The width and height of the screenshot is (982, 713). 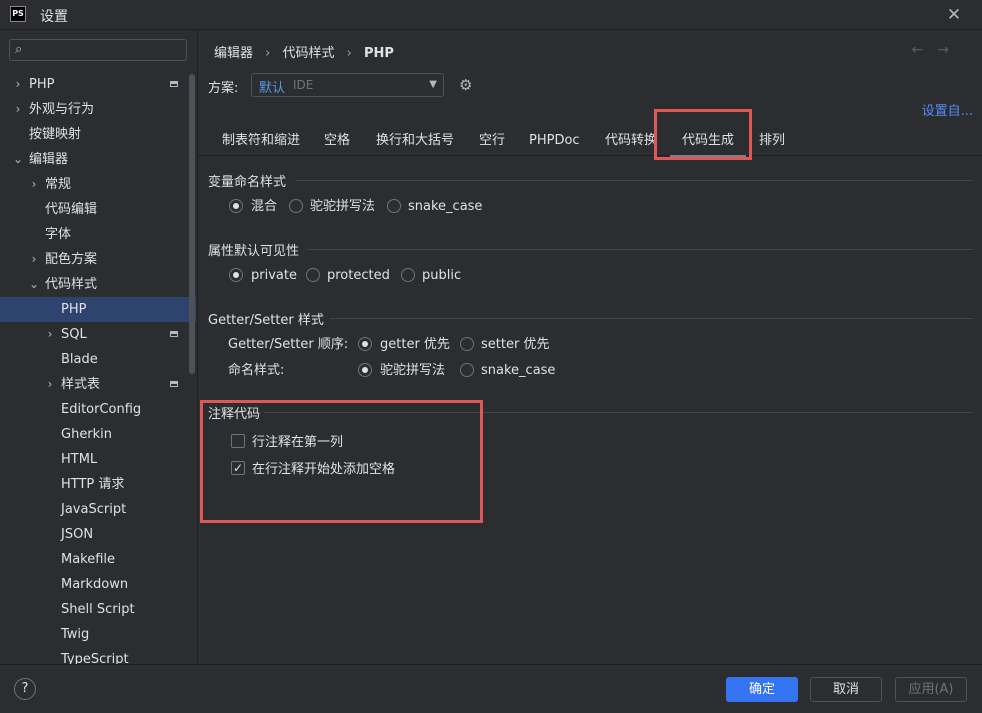 What do you see at coordinates (762, 689) in the screenshot?
I see `ok-button: 确定` at bounding box center [762, 689].